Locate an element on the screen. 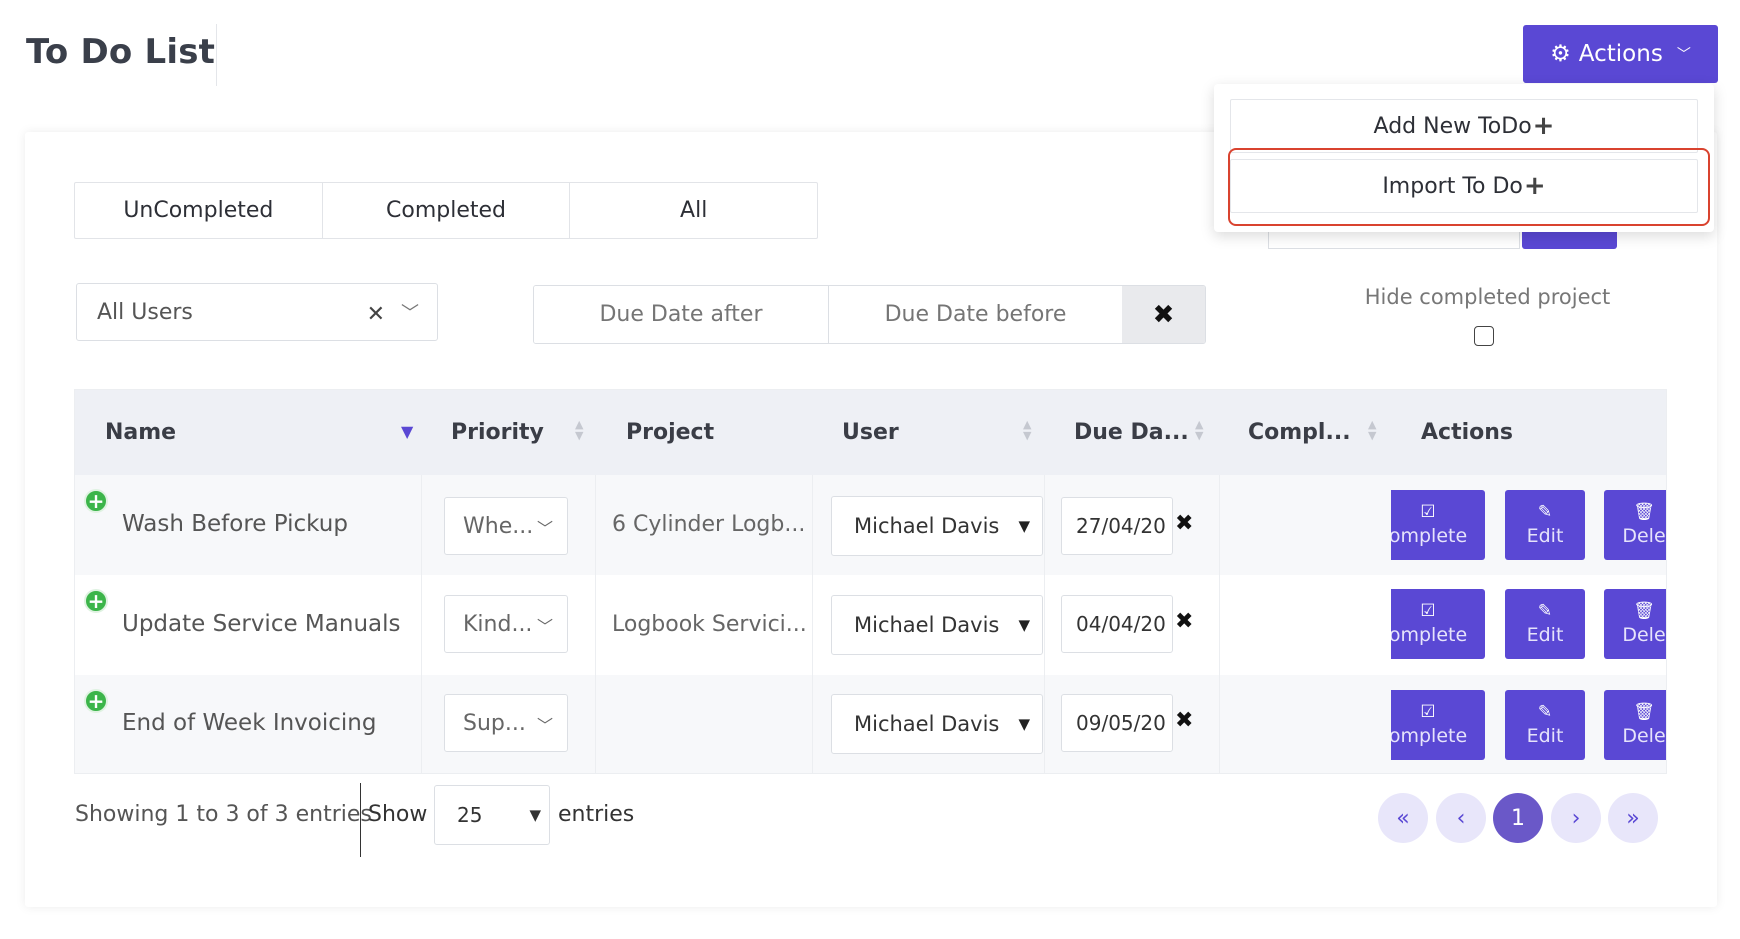 This screenshot has width=1740, height=939. show-label: Show is located at coordinates (398, 814).